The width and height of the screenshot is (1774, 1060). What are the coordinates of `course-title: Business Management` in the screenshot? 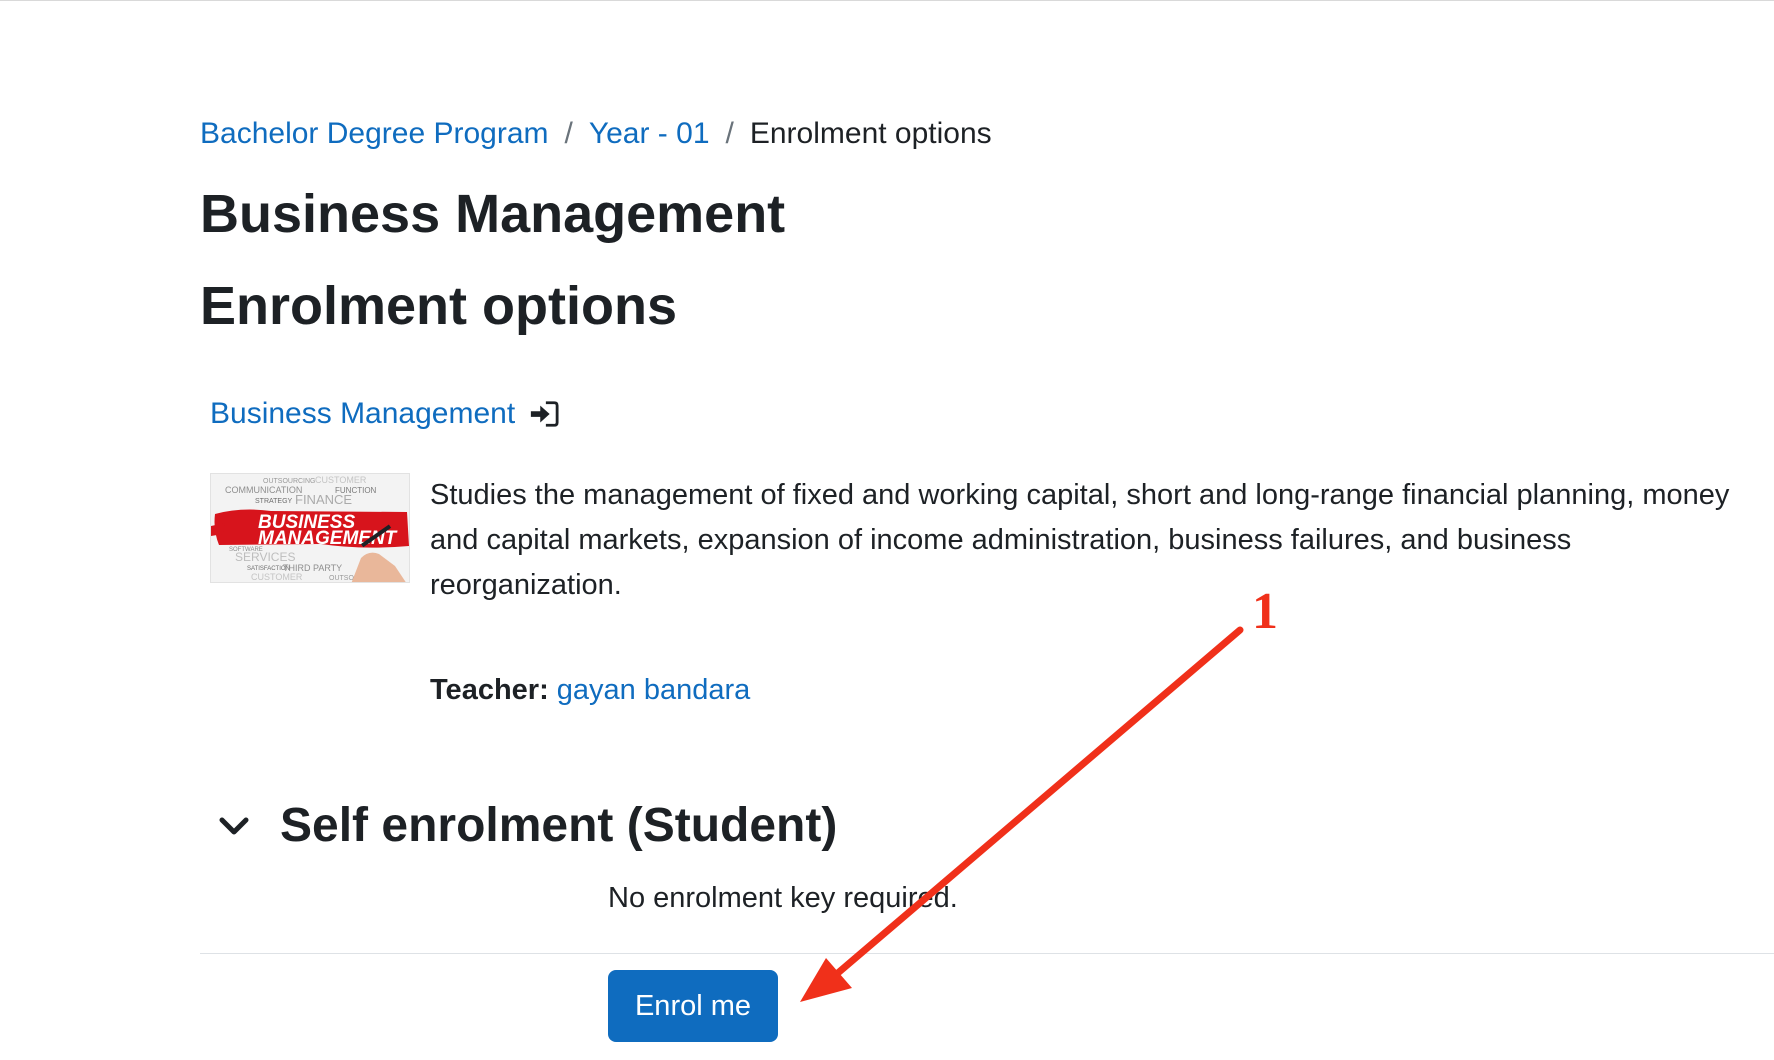 It's located at (493, 214).